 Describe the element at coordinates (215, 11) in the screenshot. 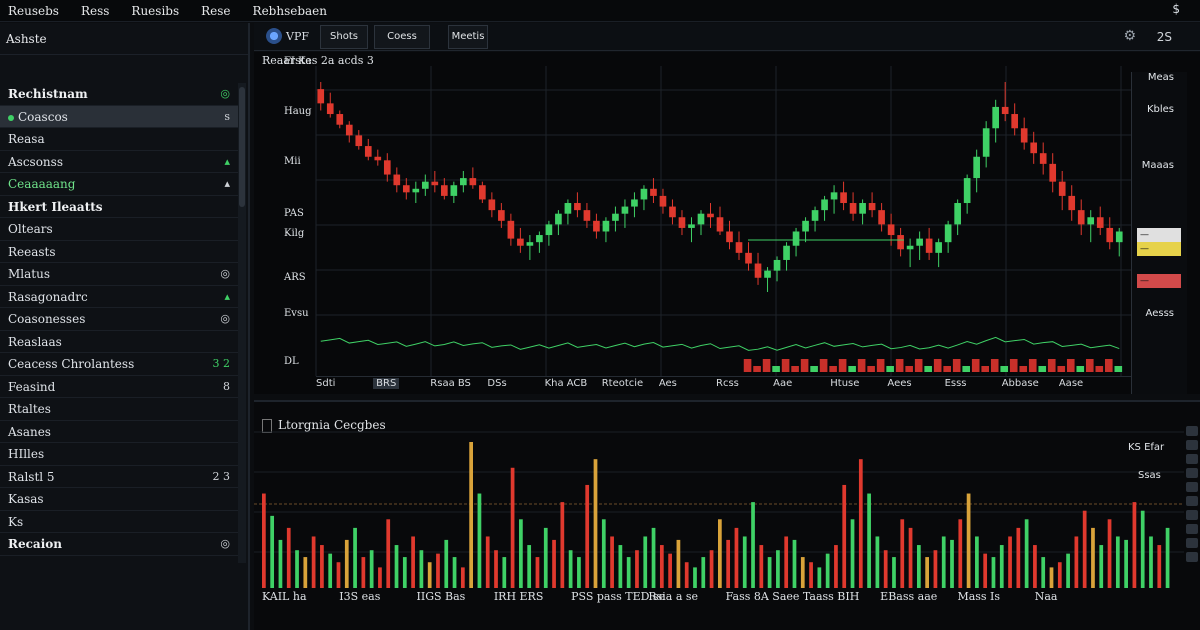

I see `menu-item-3: Rese` at that location.